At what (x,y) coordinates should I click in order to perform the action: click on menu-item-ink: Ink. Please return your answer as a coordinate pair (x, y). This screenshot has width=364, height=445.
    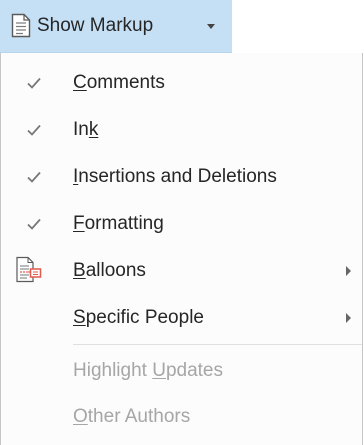
    Looking at the image, I should click on (181, 130).